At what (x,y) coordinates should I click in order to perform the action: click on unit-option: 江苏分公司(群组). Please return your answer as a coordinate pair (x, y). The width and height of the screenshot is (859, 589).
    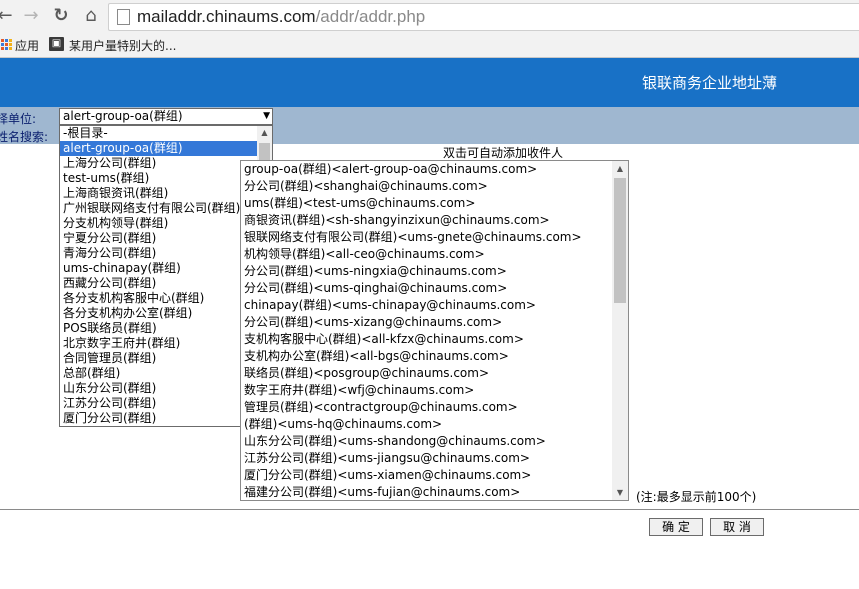
    Looking at the image, I should click on (158, 403).